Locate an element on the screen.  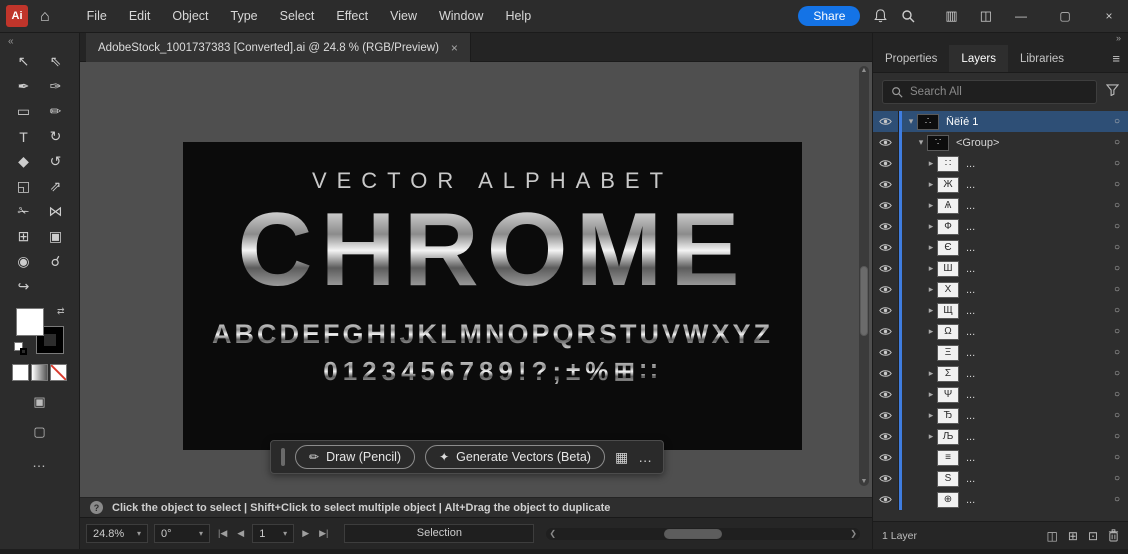
width-tool-icon: ⋈ is located at coordinates (56, 211).